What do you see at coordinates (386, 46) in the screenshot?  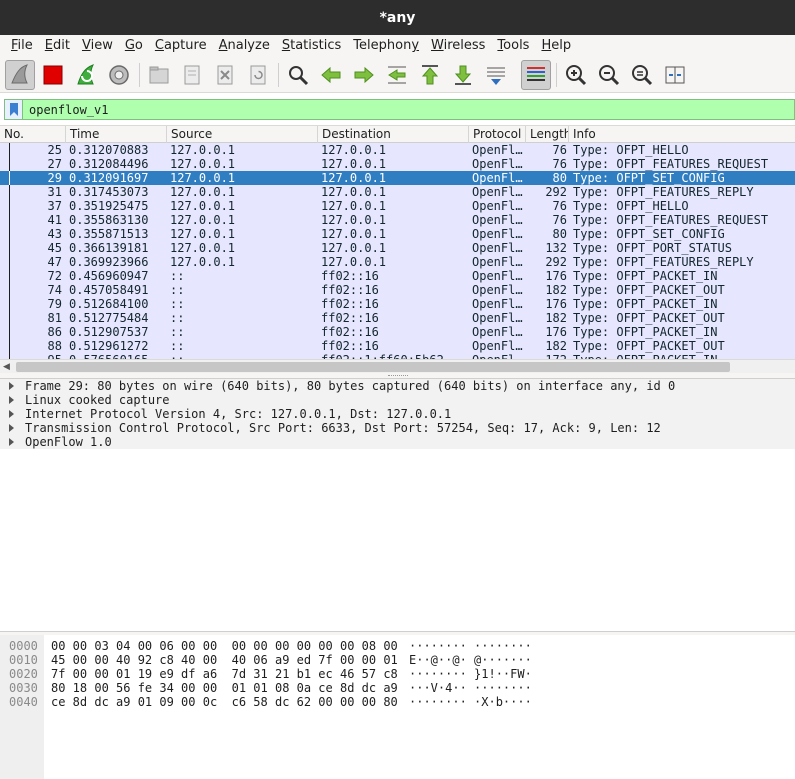 I see `menu-telephony: Telephony` at bounding box center [386, 46].